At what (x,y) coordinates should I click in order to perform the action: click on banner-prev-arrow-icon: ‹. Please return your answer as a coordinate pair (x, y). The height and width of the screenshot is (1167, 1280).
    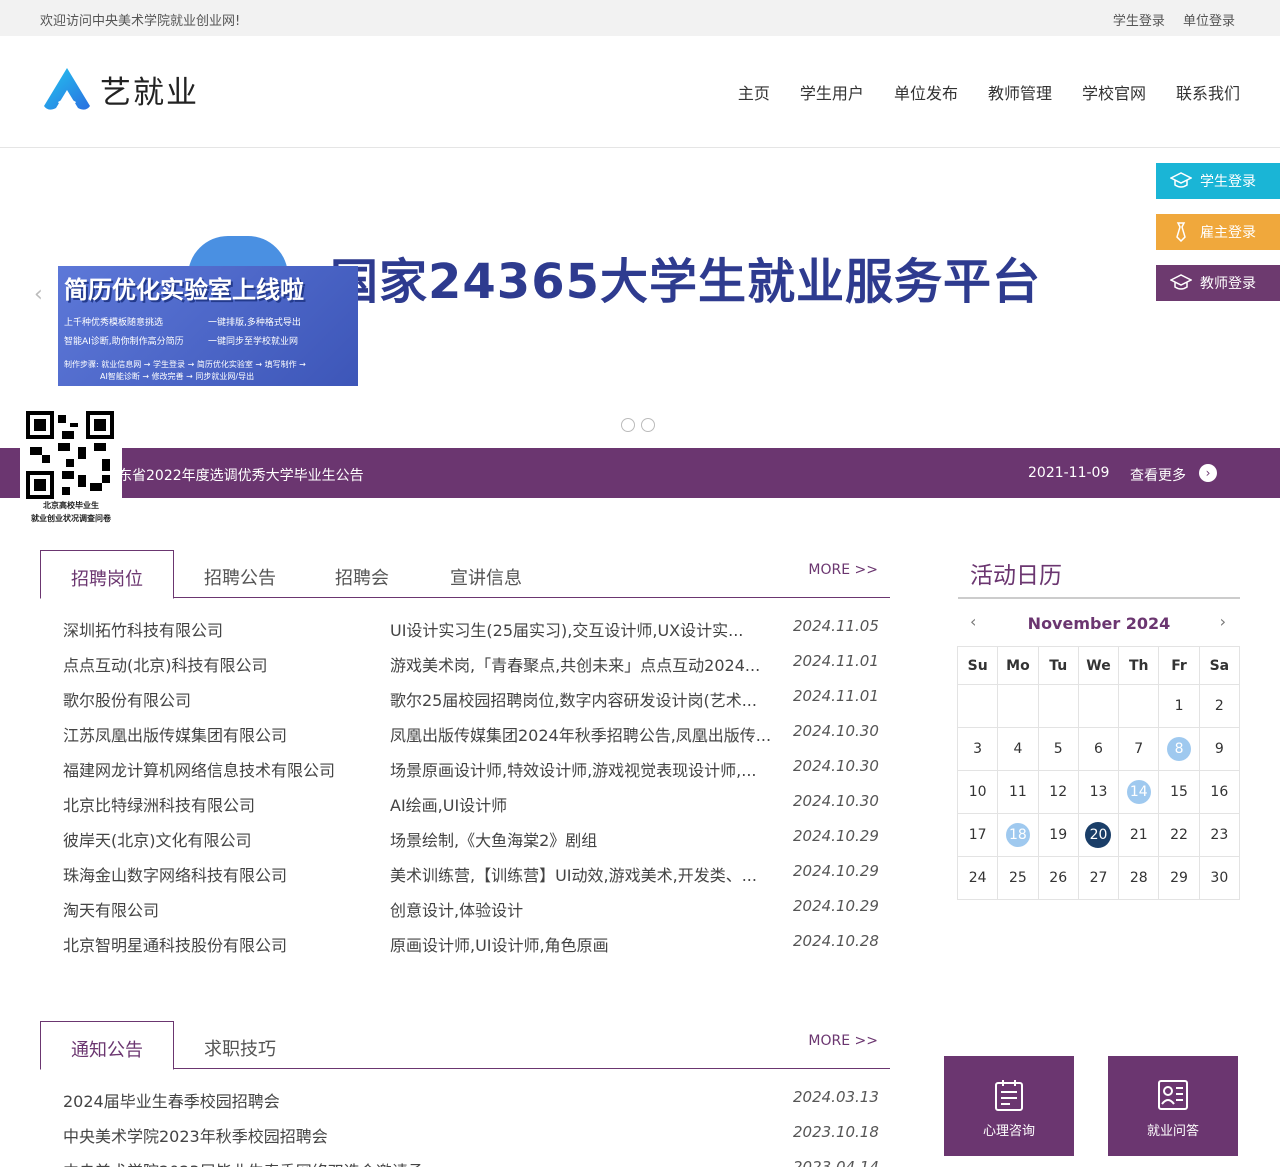
    Looking at the image, I should click on (38, 294).